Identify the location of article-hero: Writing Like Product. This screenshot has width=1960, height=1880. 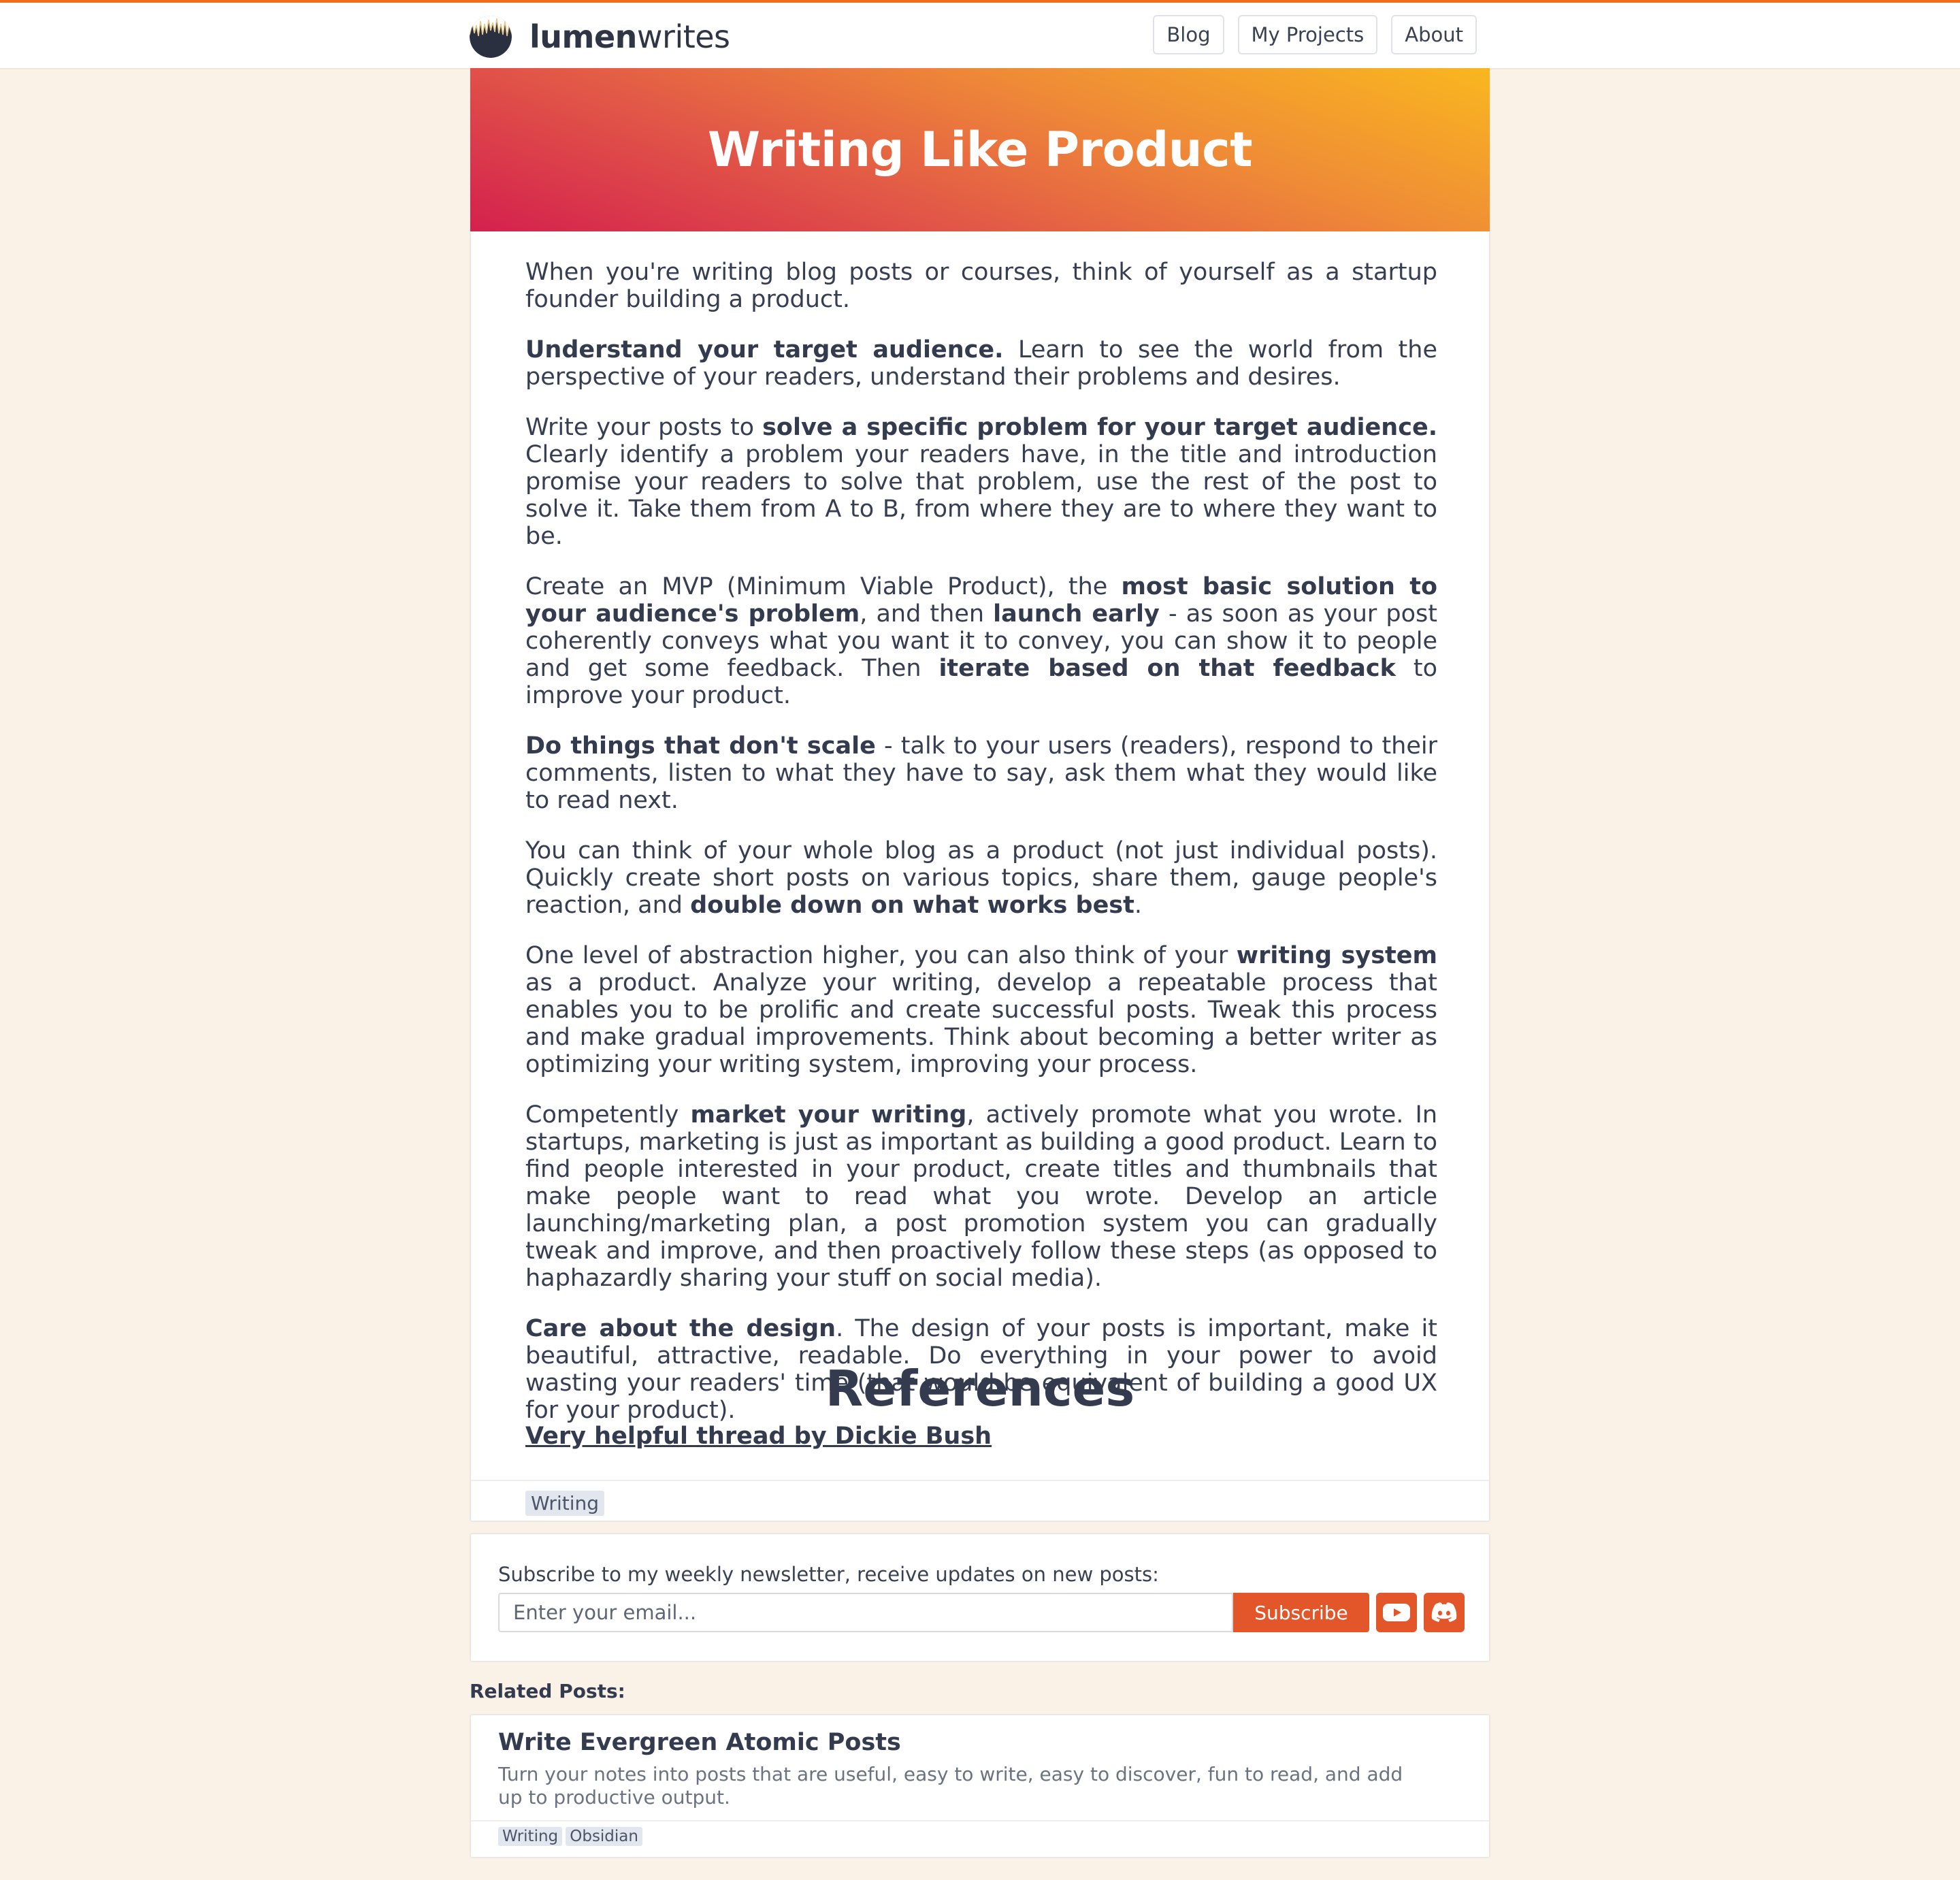
(980, 149).